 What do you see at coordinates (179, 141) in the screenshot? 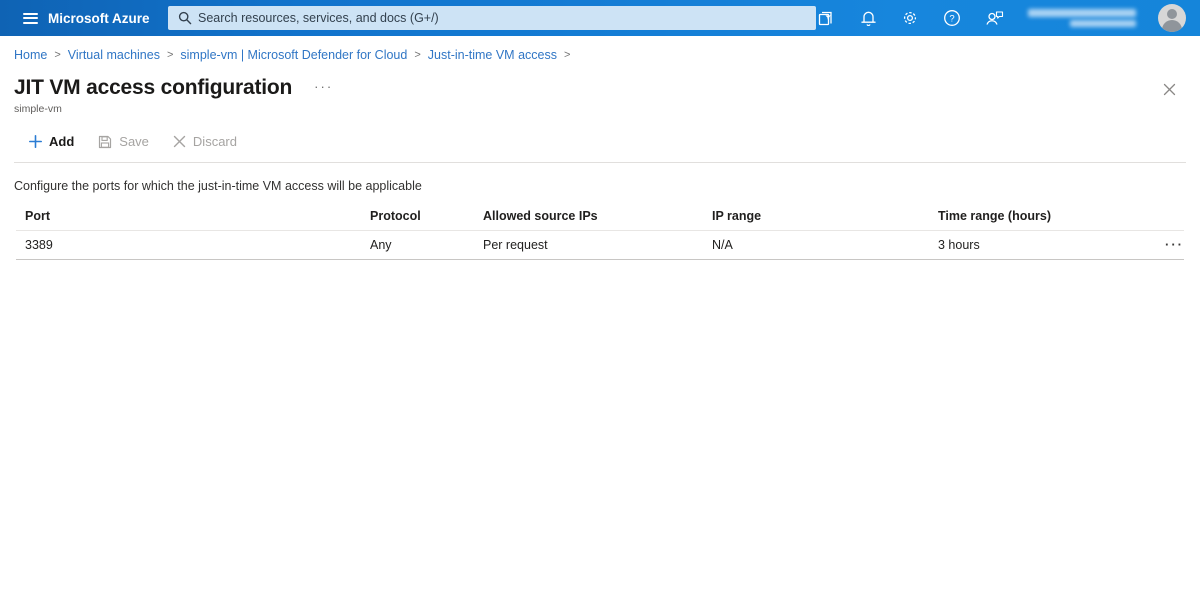
I see `discard-x-icon` at bounding box center [179, 141].